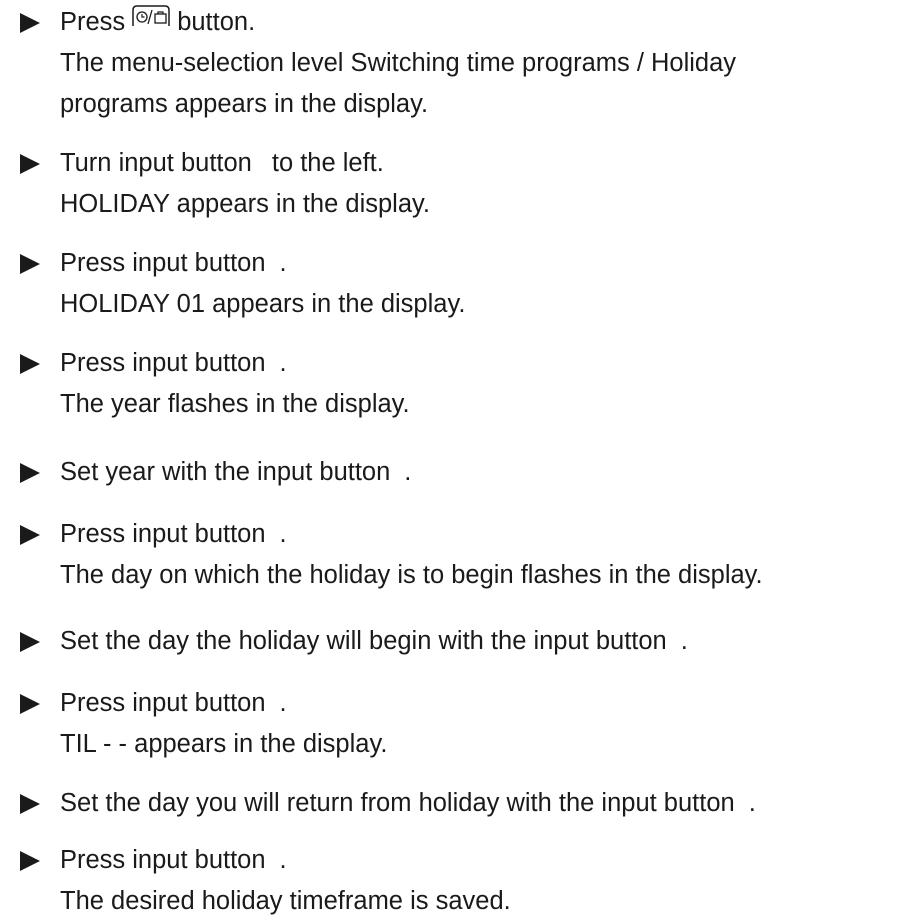 Image resolution: width=922 pixels, height=922 pixels. What do you see at coordinates (263, 304) in the screenshot?
I see `step-result: HOLIDAY 01 appears in the display.` at bounding box center [263, 304].